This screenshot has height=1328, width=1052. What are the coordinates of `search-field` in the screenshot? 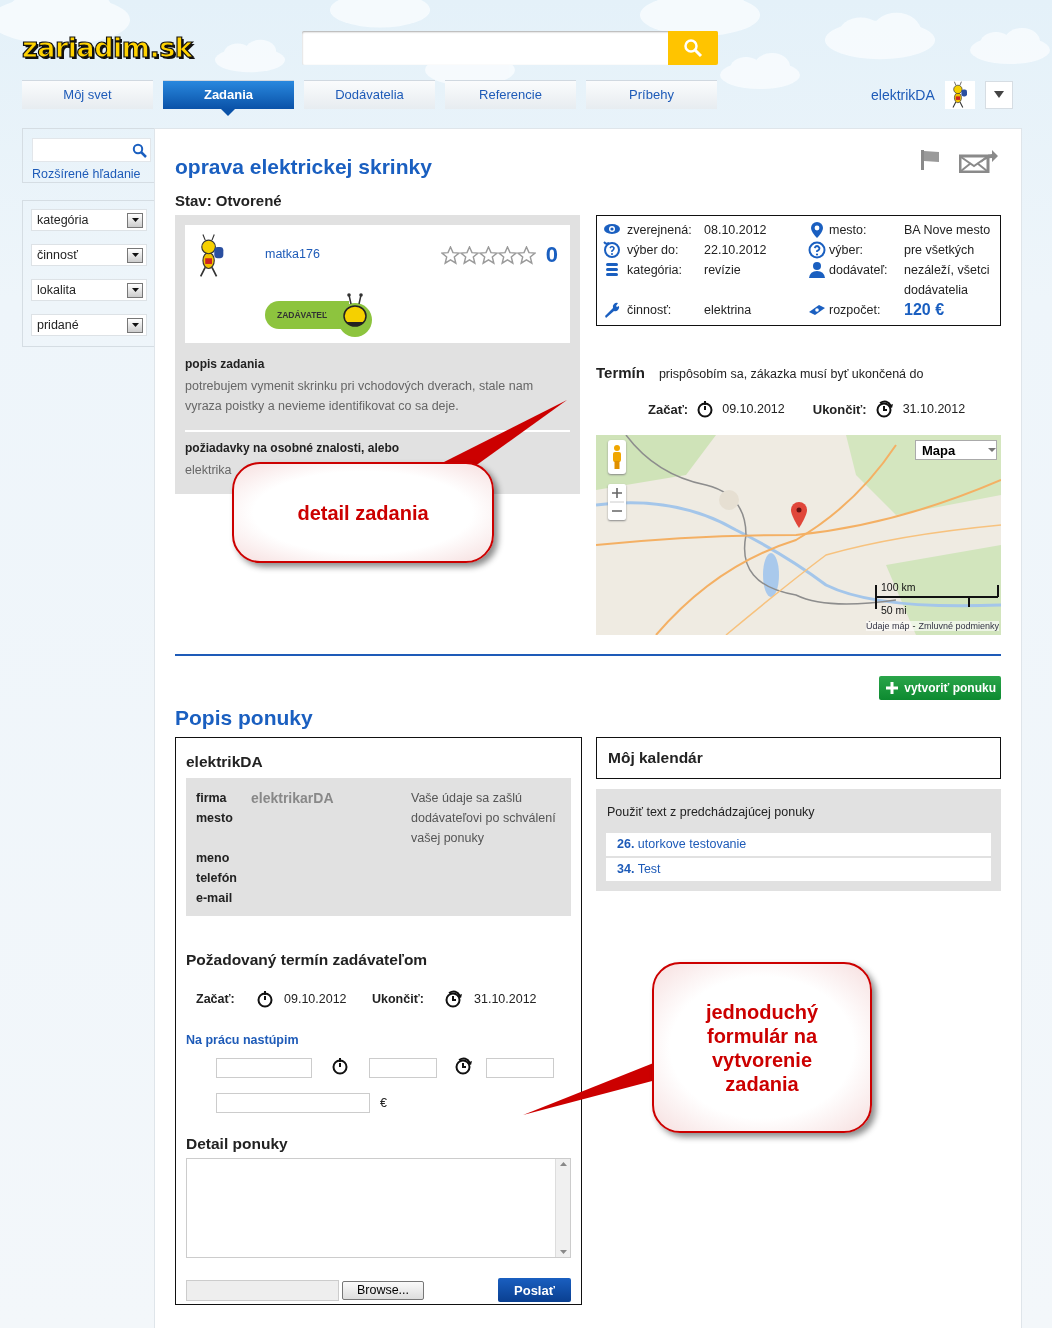 It's located at (510, 47).